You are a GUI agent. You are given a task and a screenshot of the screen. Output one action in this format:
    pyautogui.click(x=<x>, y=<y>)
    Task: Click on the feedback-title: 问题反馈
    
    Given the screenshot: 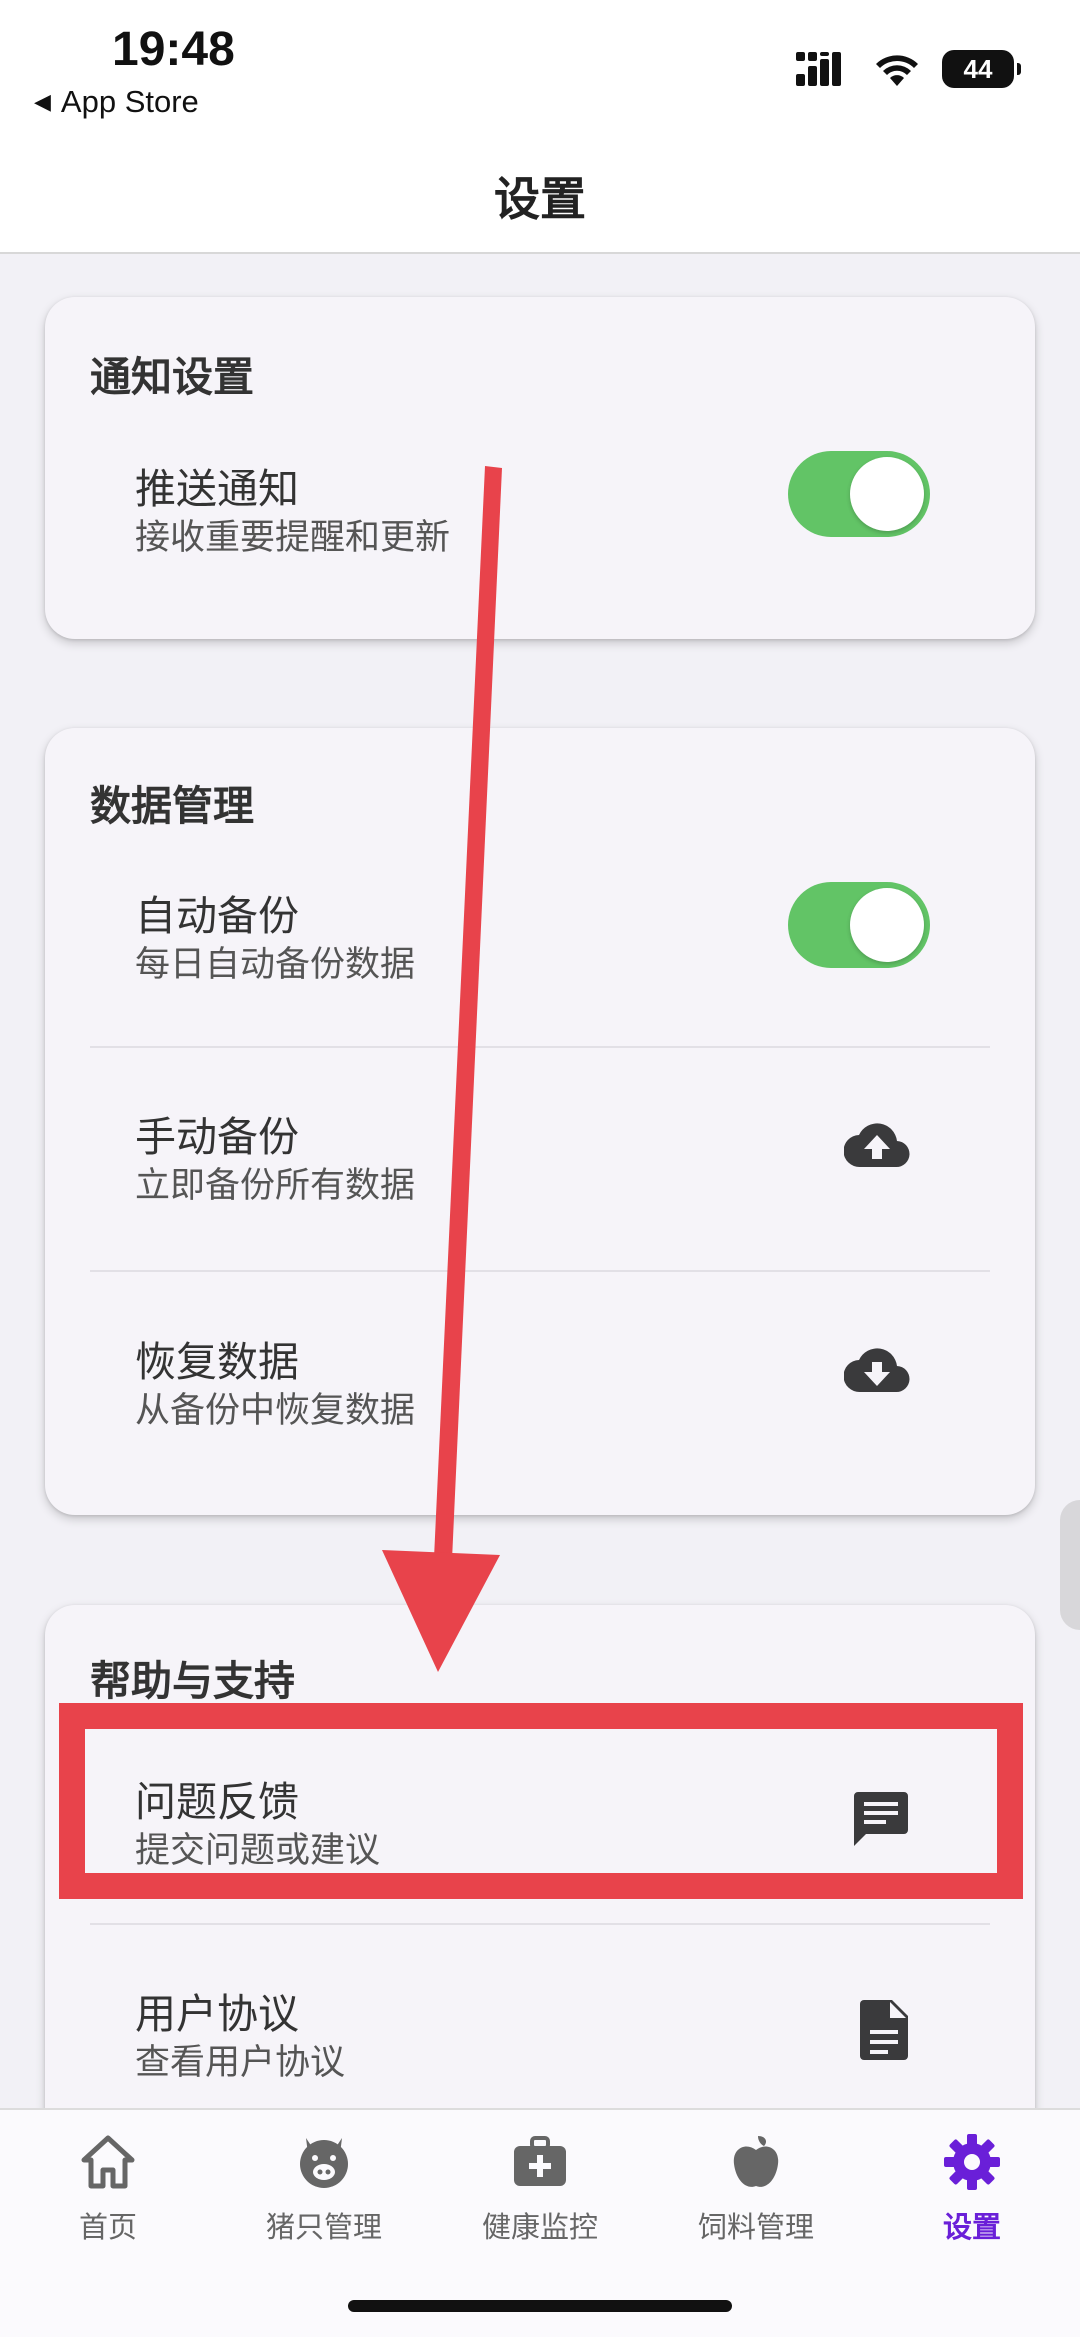 What is the action you would take?
    pyautogui.click(x=217, y=1802)
    